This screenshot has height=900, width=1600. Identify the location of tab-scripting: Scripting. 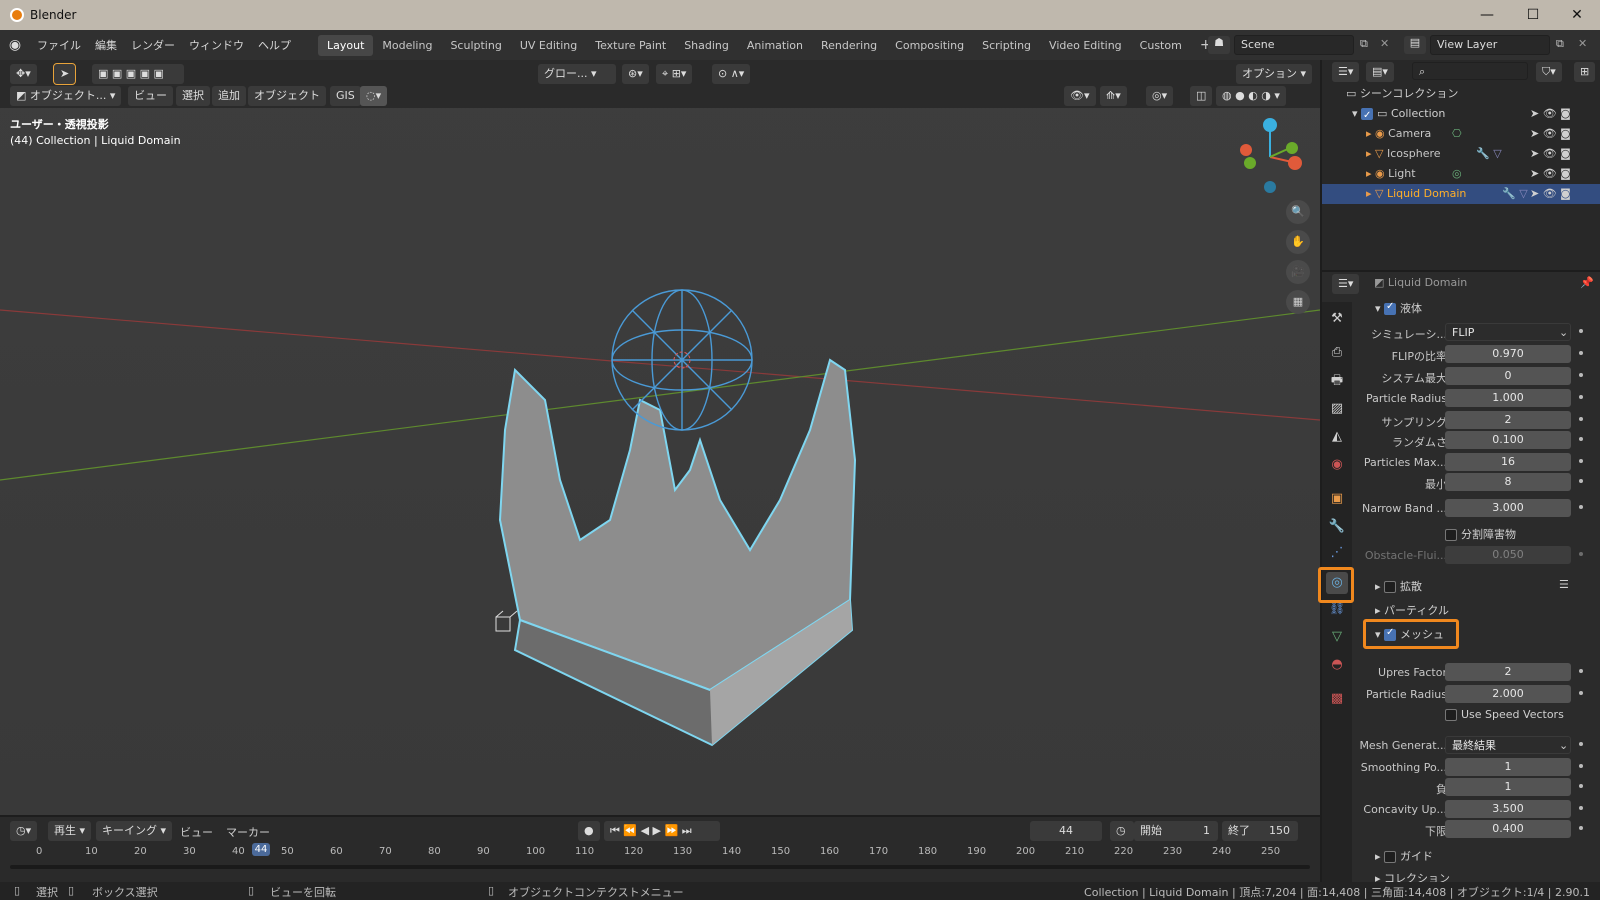
(1006, 45).